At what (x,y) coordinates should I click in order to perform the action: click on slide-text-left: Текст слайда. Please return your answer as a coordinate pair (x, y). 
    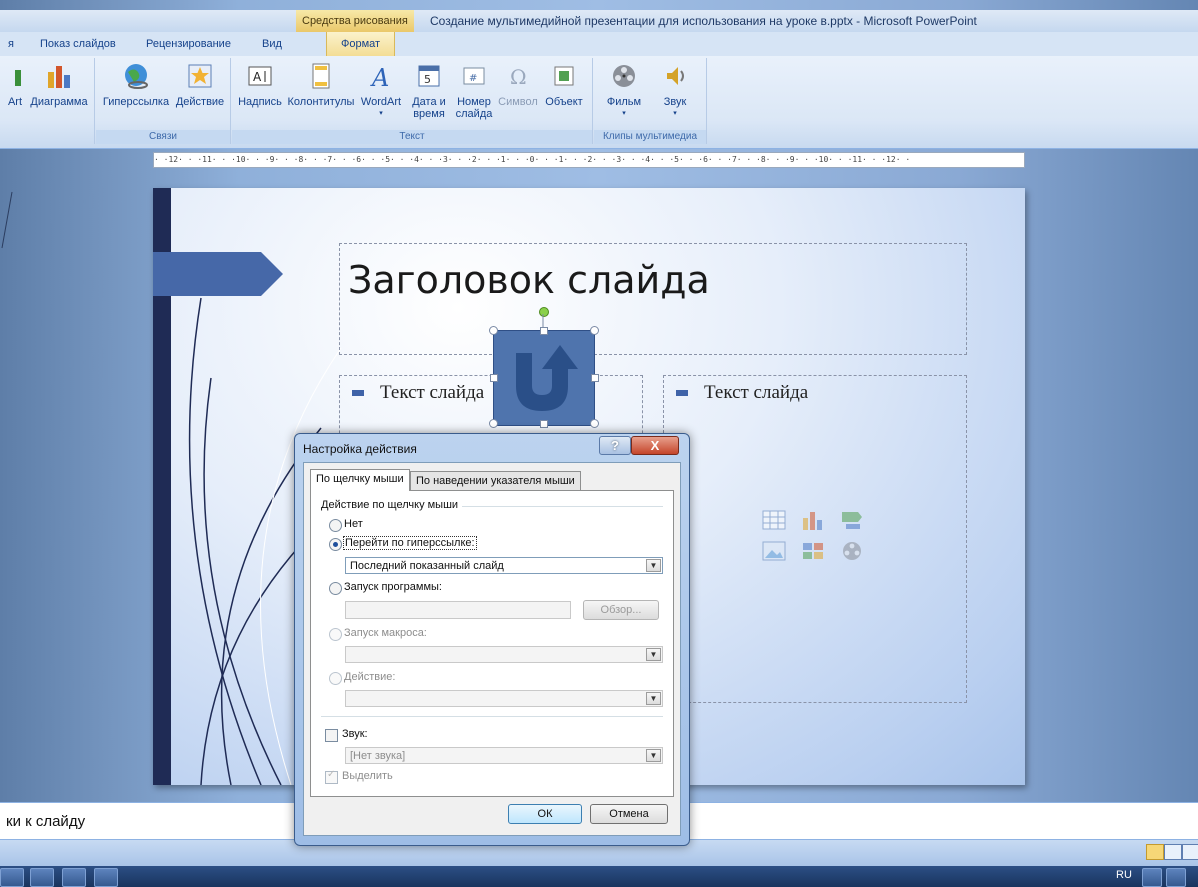
    Looking at the image, I should click on (432, 392).